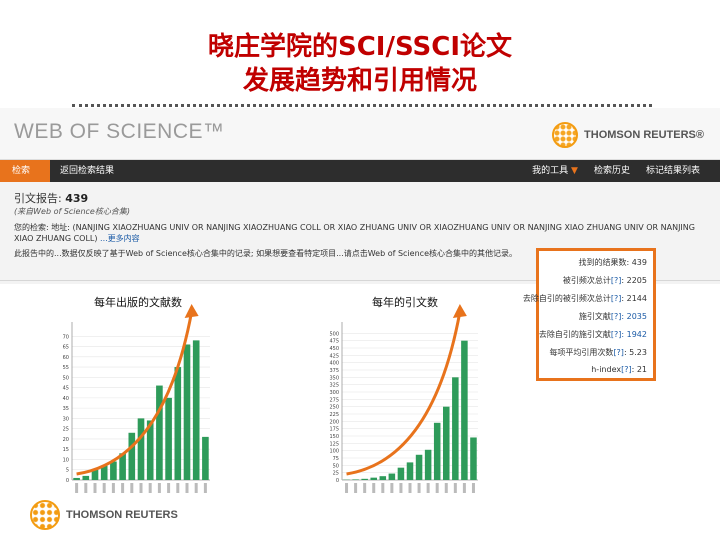 Image resolution: width=720 pixels, height=540 pixels. I want to click on summary-label: 找到的结果数:, so click(605, 262).